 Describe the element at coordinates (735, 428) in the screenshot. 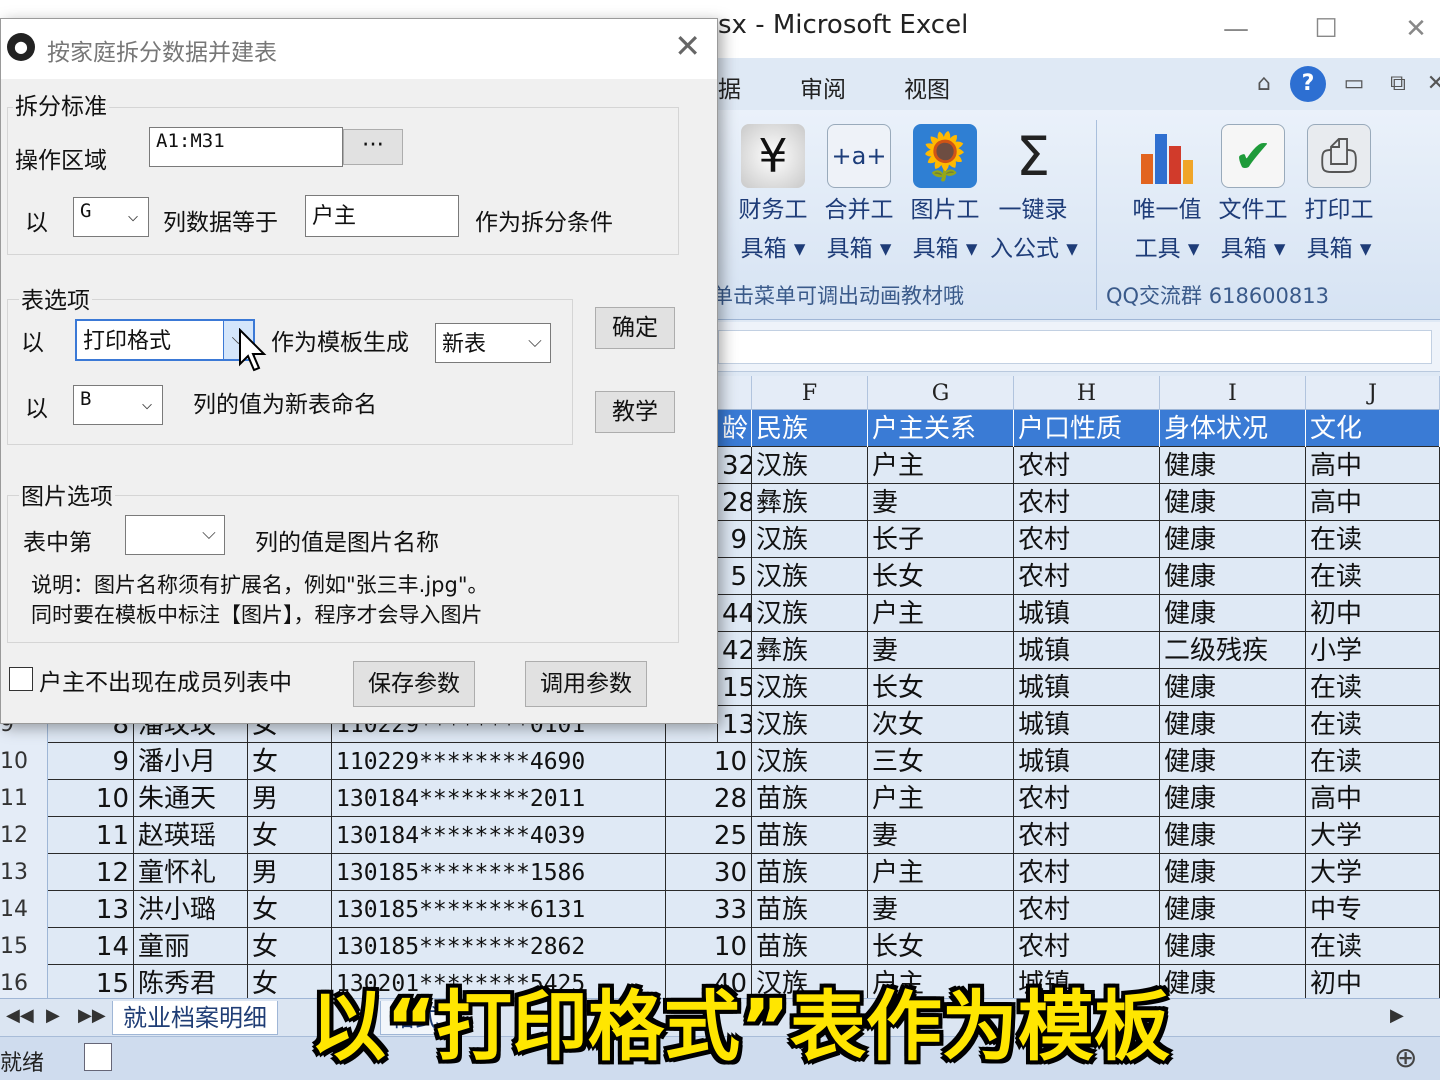

I see `header-cell: 龄` at that location.